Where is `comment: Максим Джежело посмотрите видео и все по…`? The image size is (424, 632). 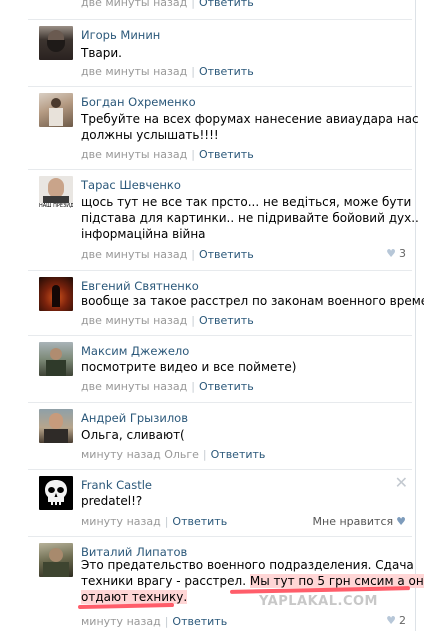
comment: Максим Джежело посмотрите видео и все по… is located at coordinates (220, 368).